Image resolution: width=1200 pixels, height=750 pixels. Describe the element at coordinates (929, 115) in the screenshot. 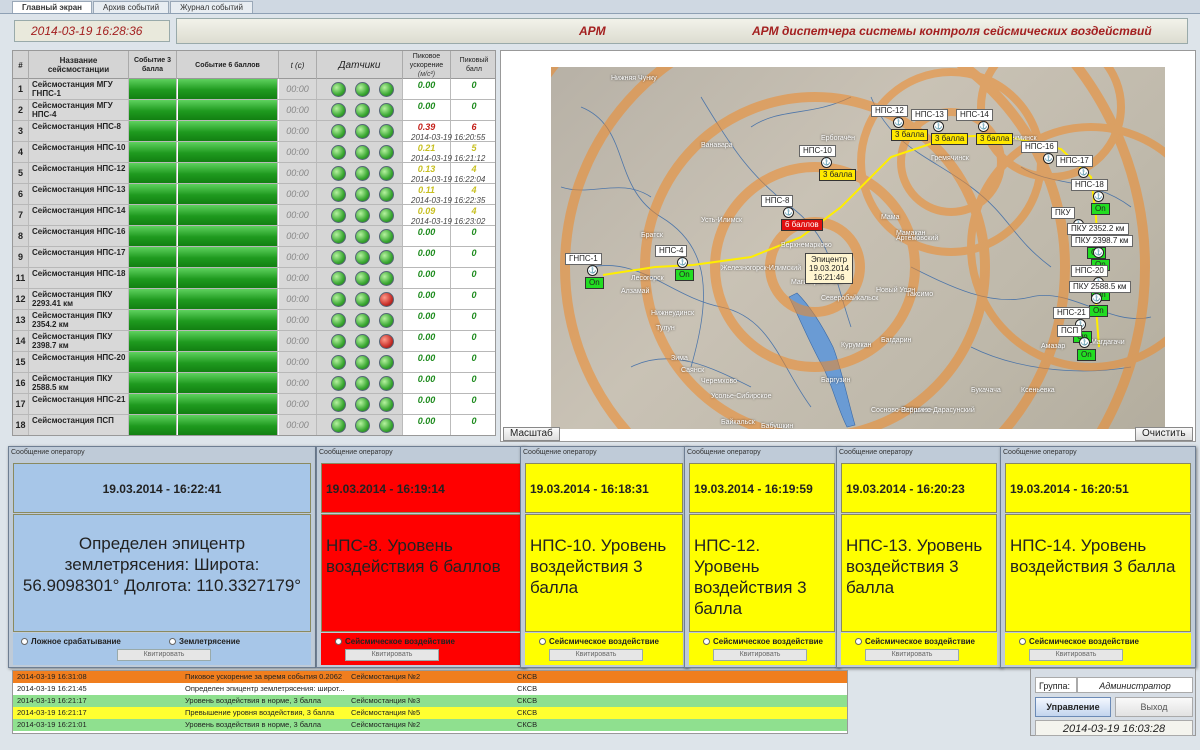

I see `map-station-label: НПС-13` at that location.